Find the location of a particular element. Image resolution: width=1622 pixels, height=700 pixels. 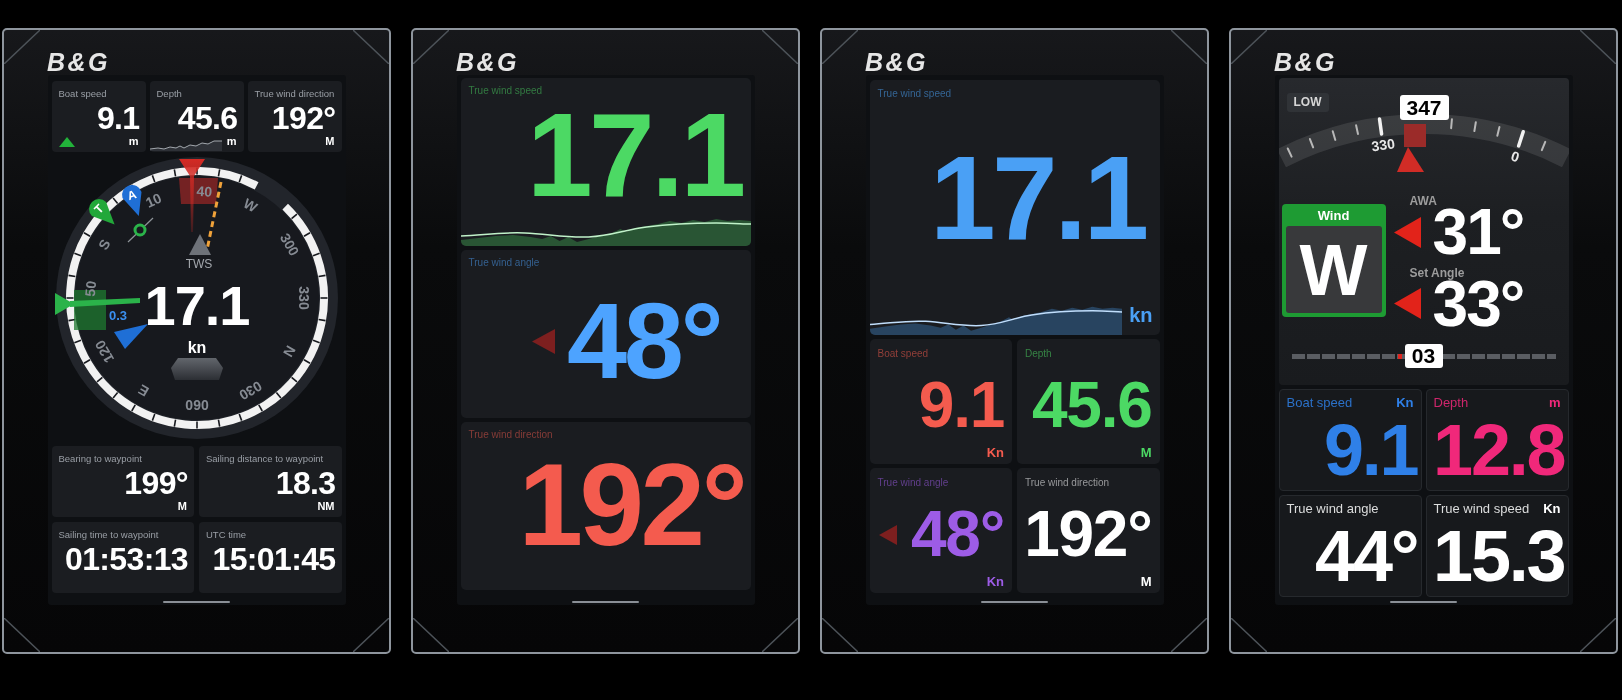

hexagon-icon is located at coordinates (196, 369).